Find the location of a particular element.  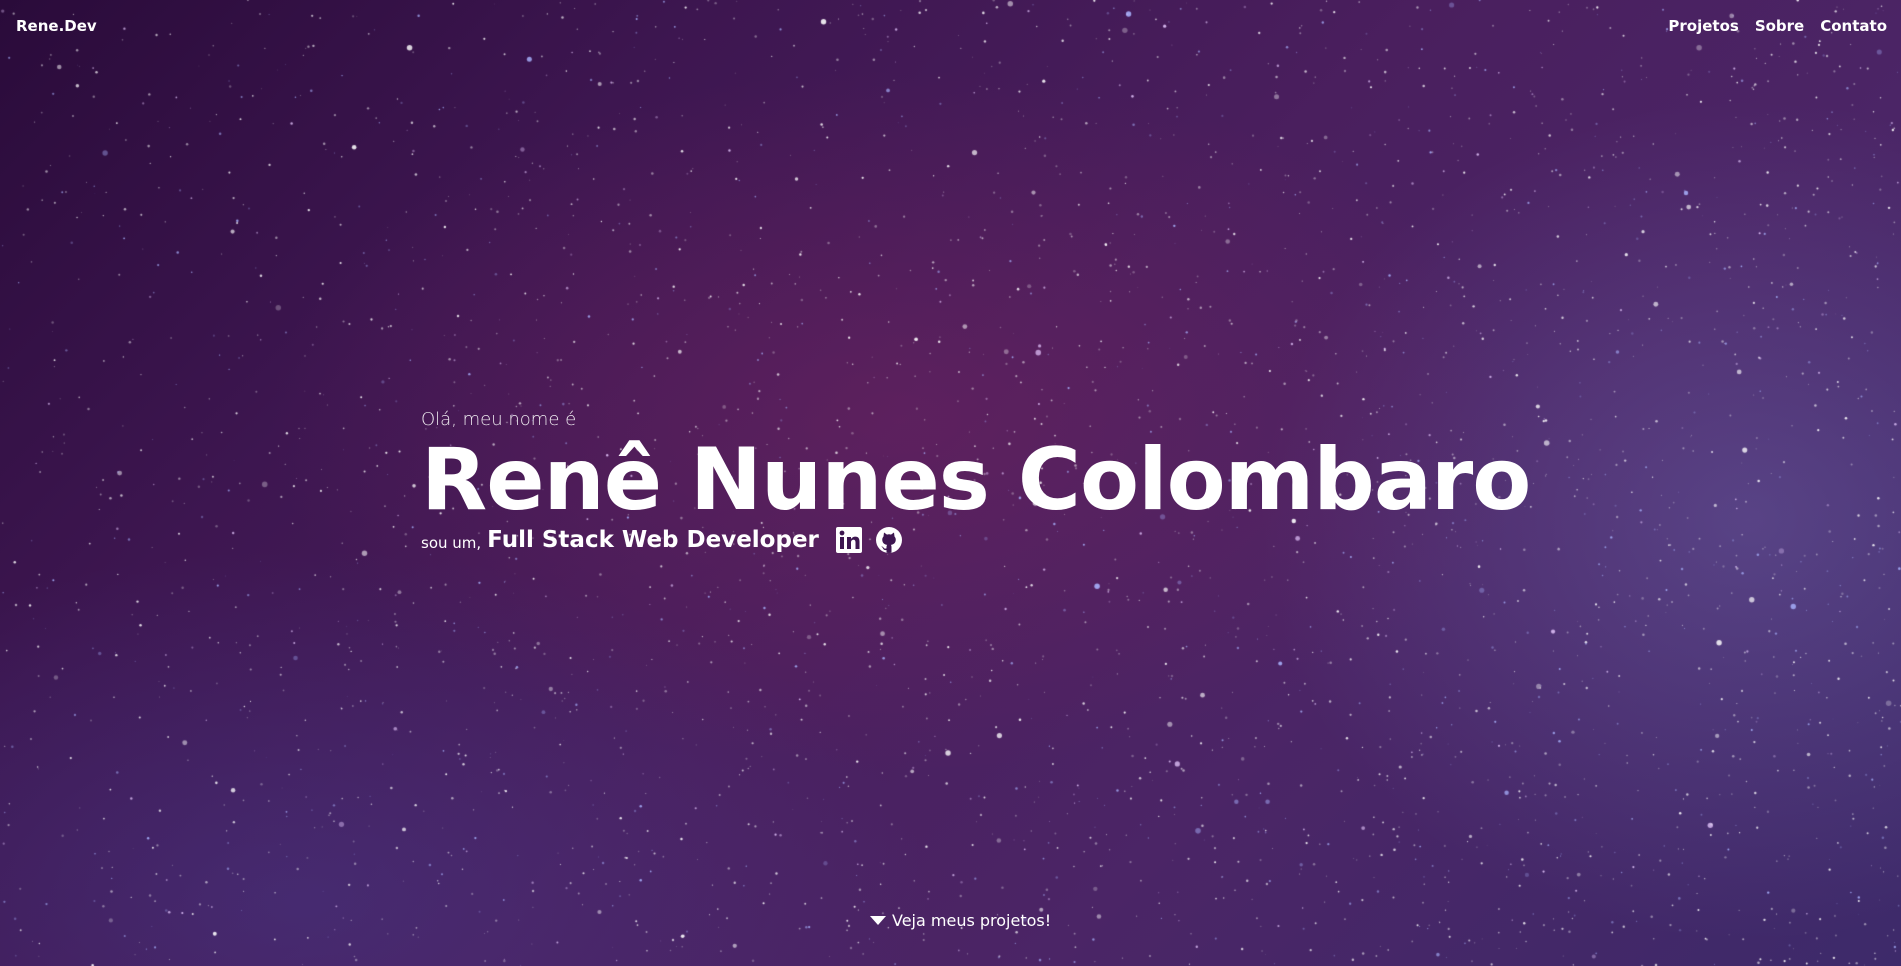

hero-role-line: sou um, Full Stack Web Developer is located at coordinates (975, 540).